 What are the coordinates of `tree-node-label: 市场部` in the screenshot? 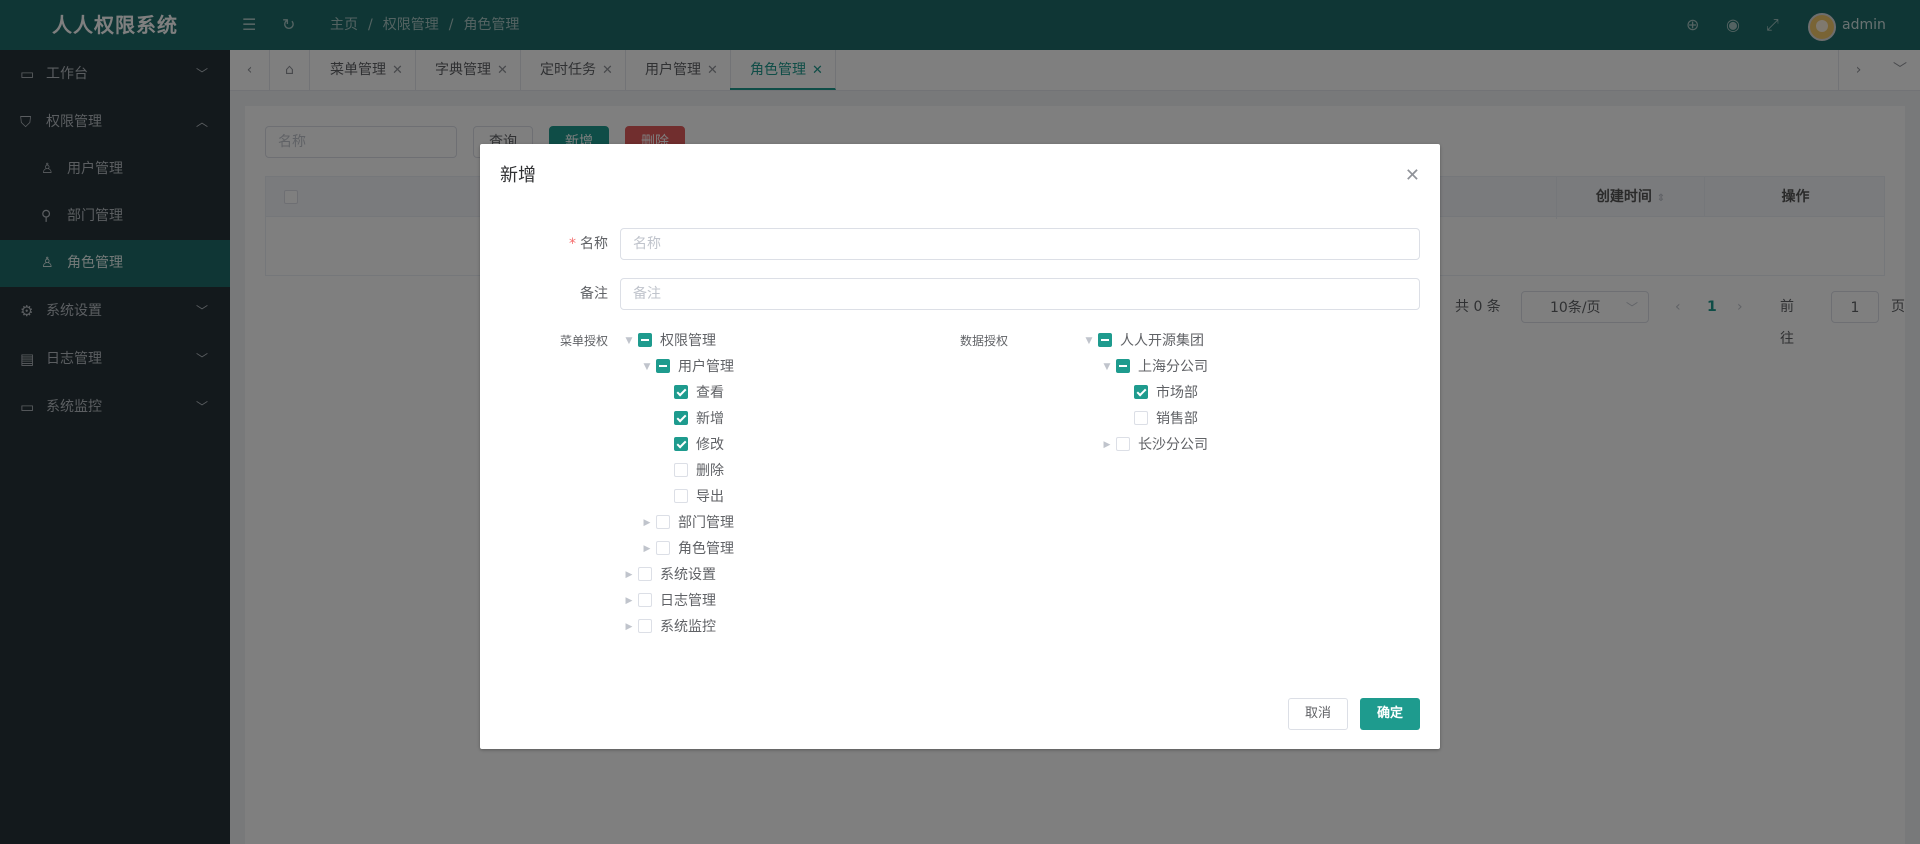 It's located at (1177, 393).